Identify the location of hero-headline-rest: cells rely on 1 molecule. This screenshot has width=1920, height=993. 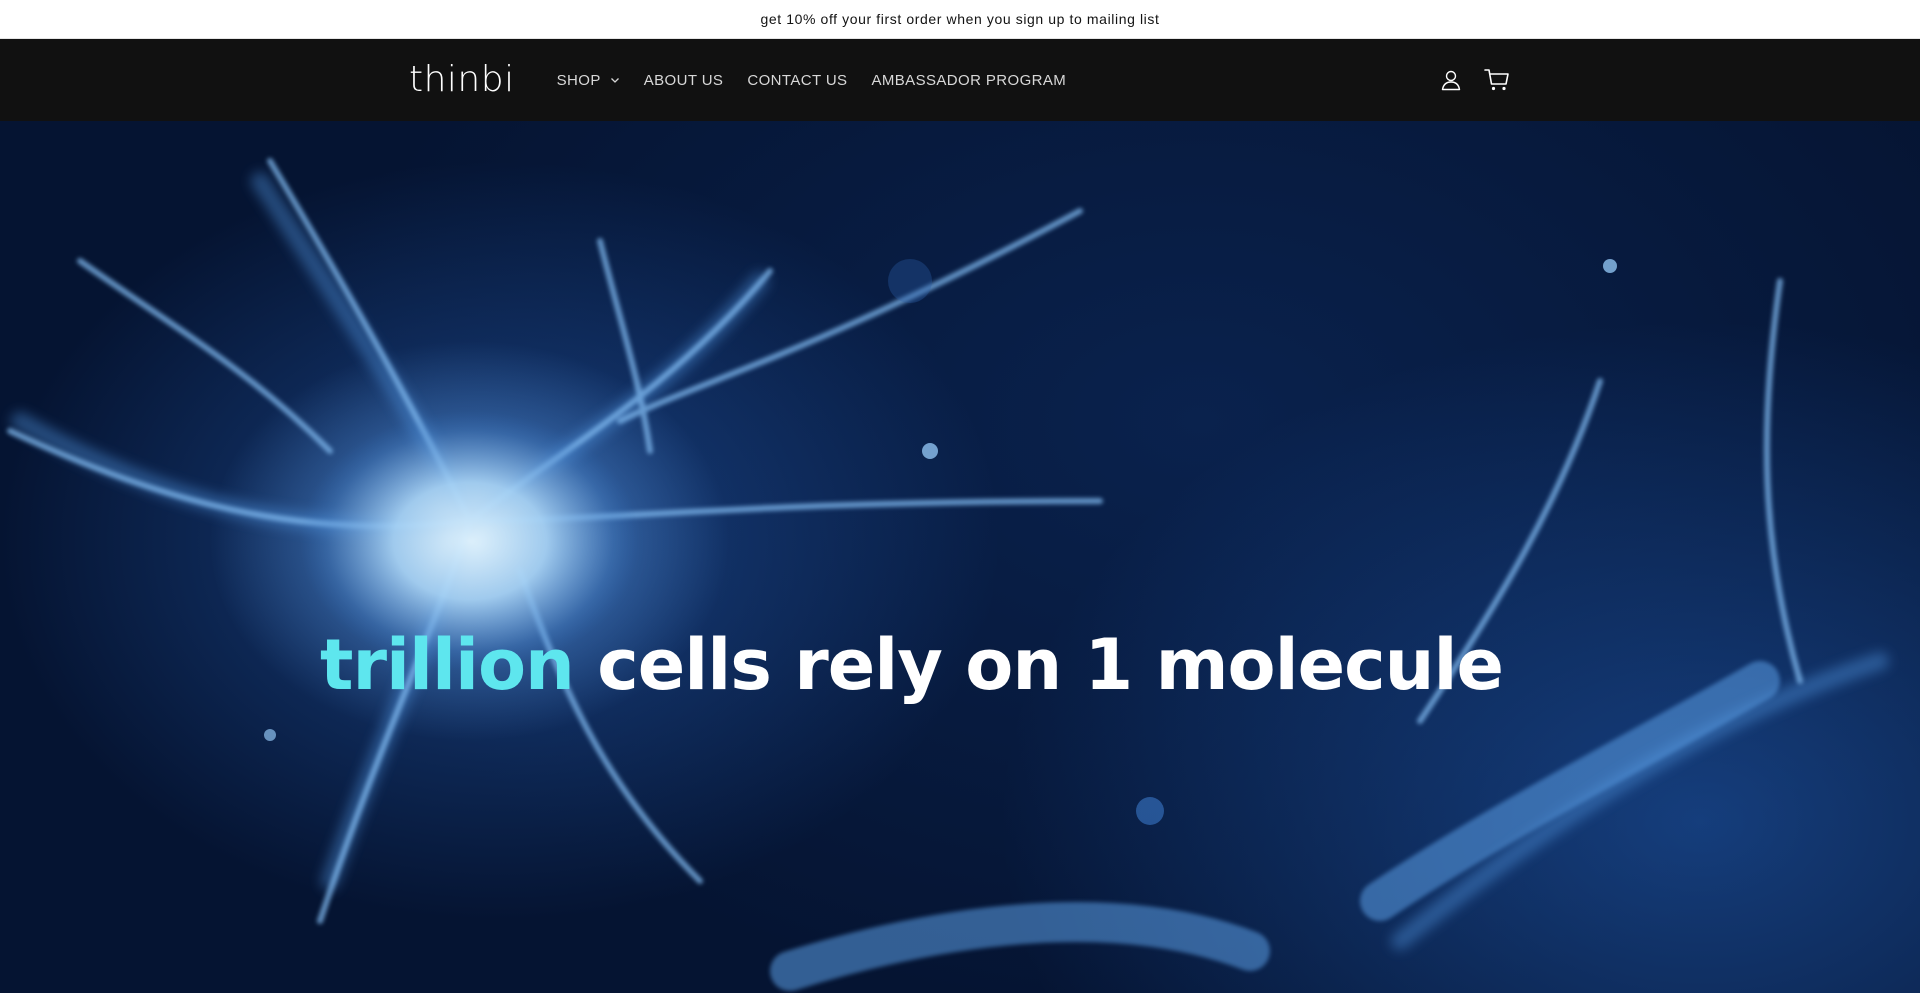
(1038, 665).